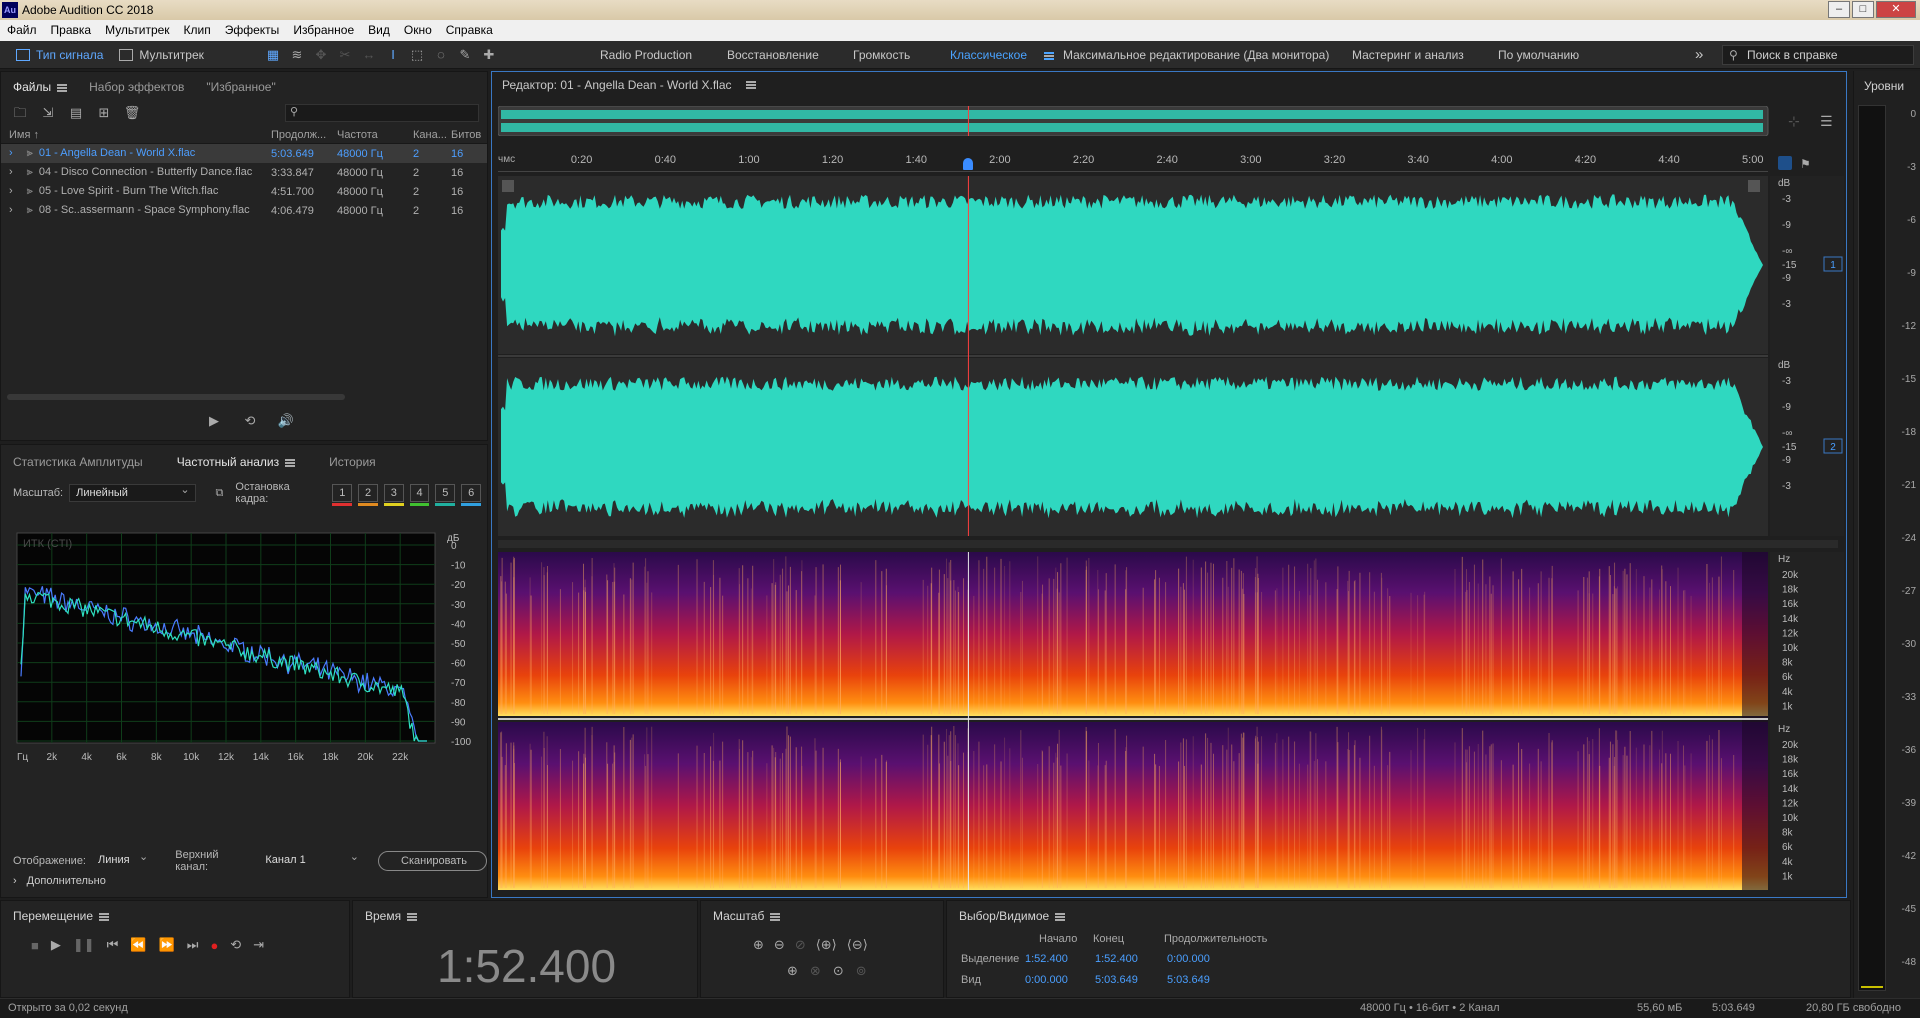  What do you see at coordinates (471, 495) in the screenshot?
I see `freeze-slot-6: 6` at bounding box center [471, 495].